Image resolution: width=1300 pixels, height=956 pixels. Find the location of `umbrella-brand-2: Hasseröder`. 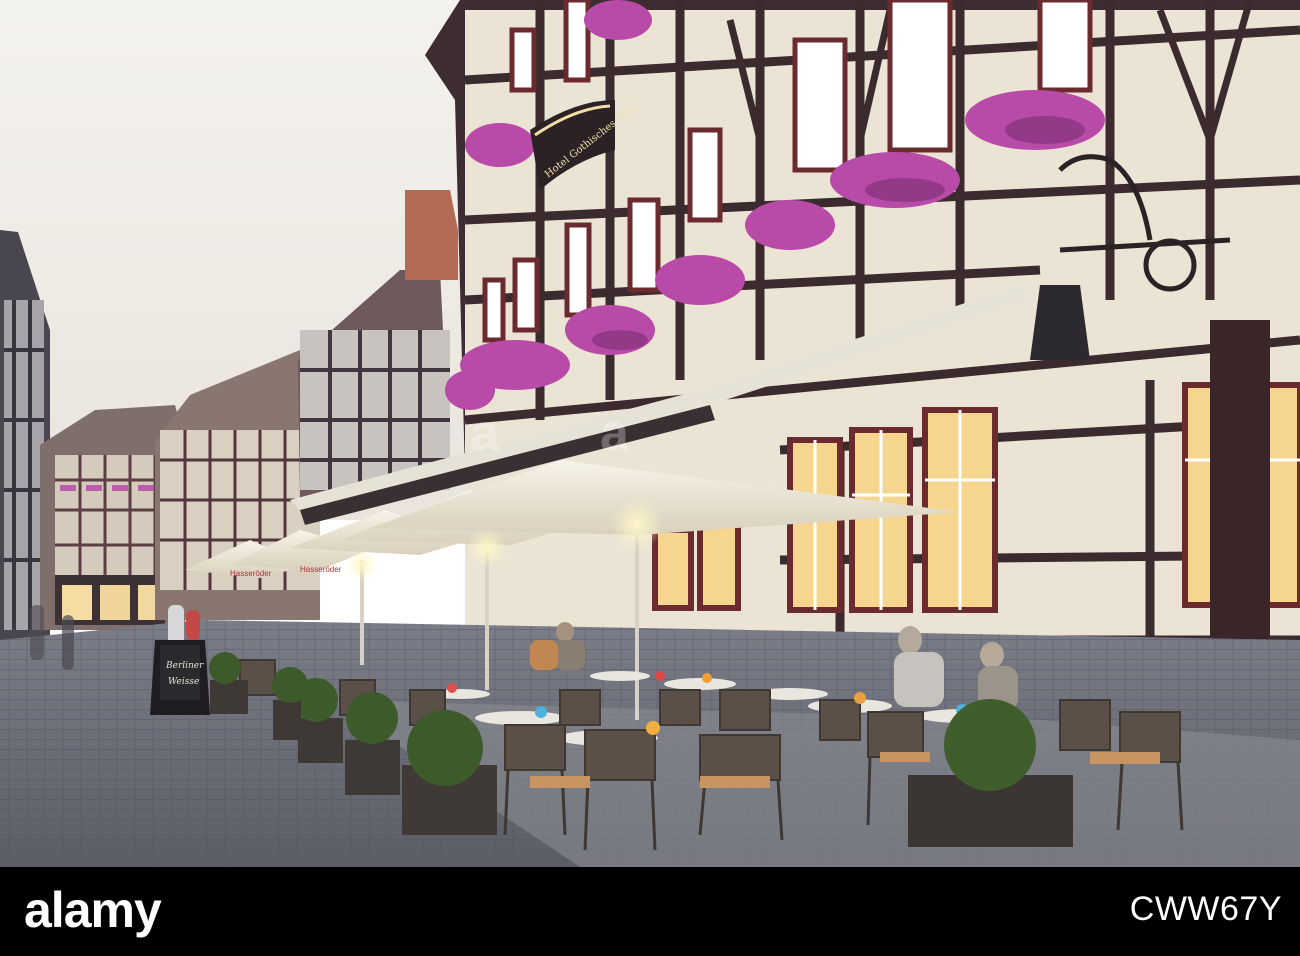

umbrella-brand-2: Hasseröder is located at coordinates (321, 569).